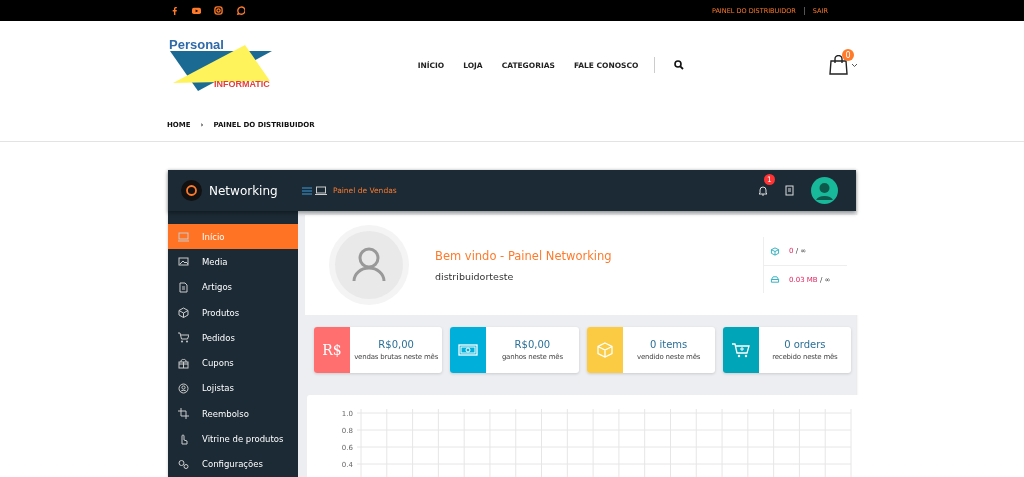  I want to click on laptop-icon, so click(321, 190).